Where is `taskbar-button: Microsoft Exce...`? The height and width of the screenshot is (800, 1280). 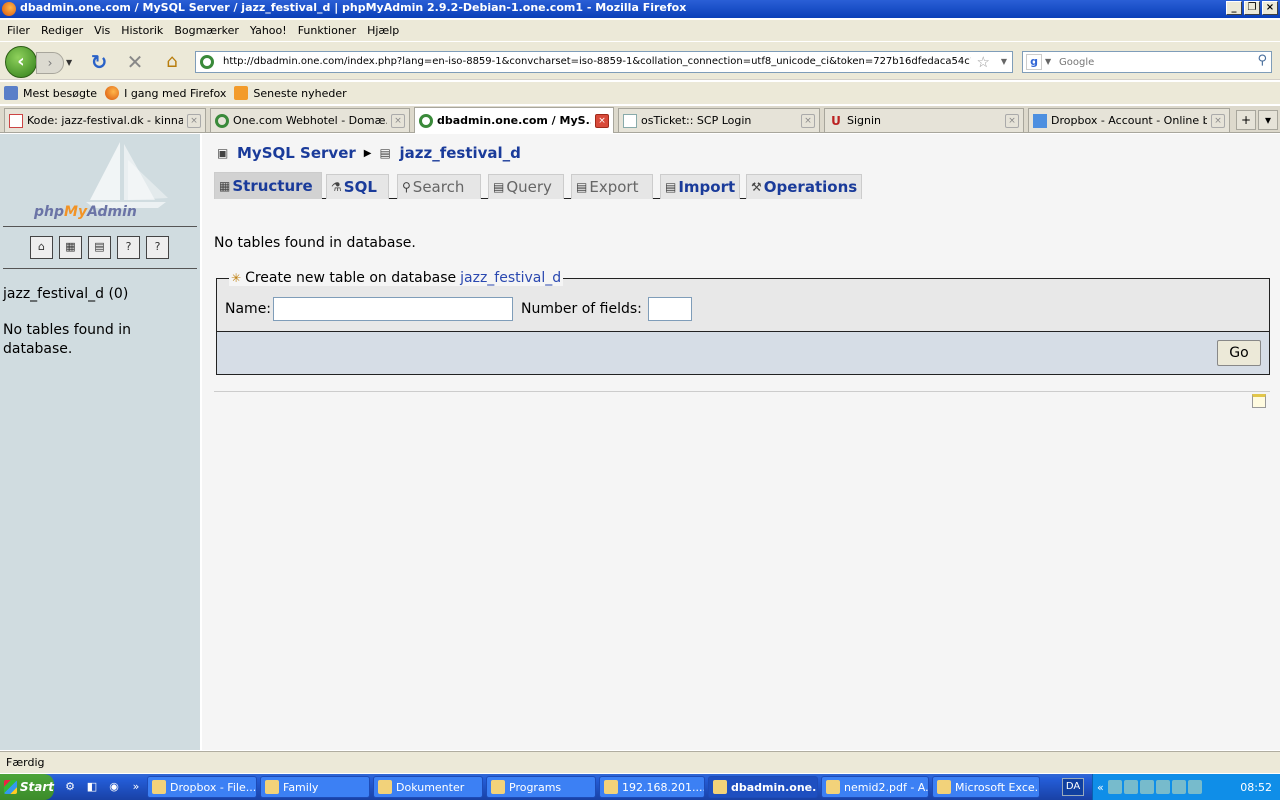 taskbar-button: Microsoft Exce... is located at coordinates (986, 787).